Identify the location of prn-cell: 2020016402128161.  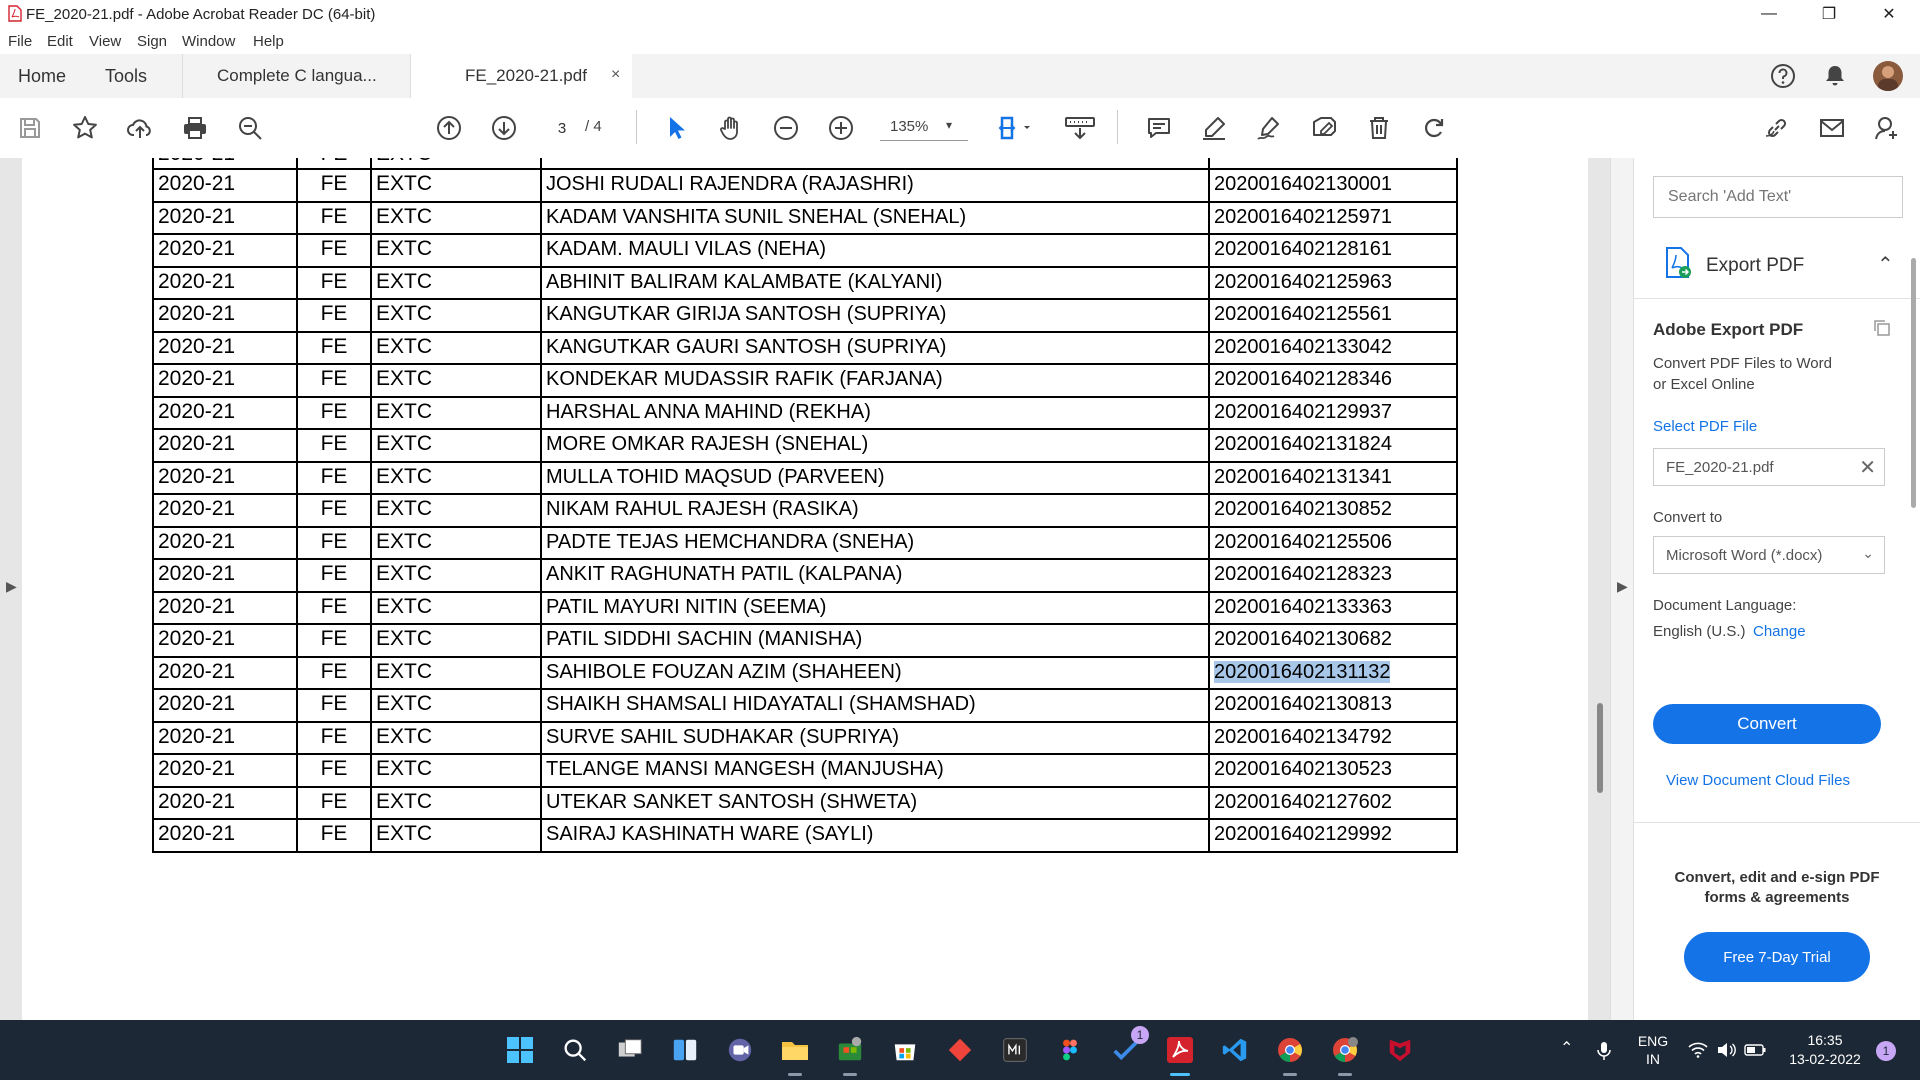
(1333, 250).